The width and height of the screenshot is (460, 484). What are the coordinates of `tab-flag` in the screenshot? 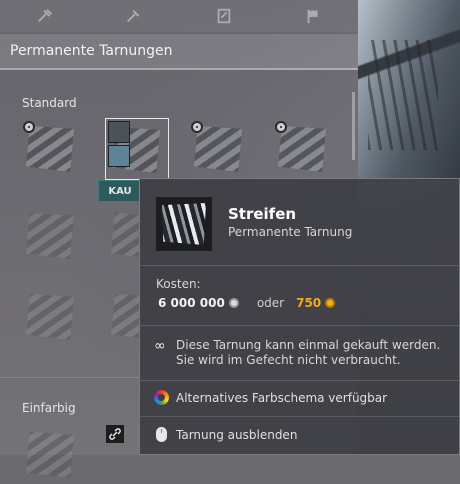 It's located at (314, 16).